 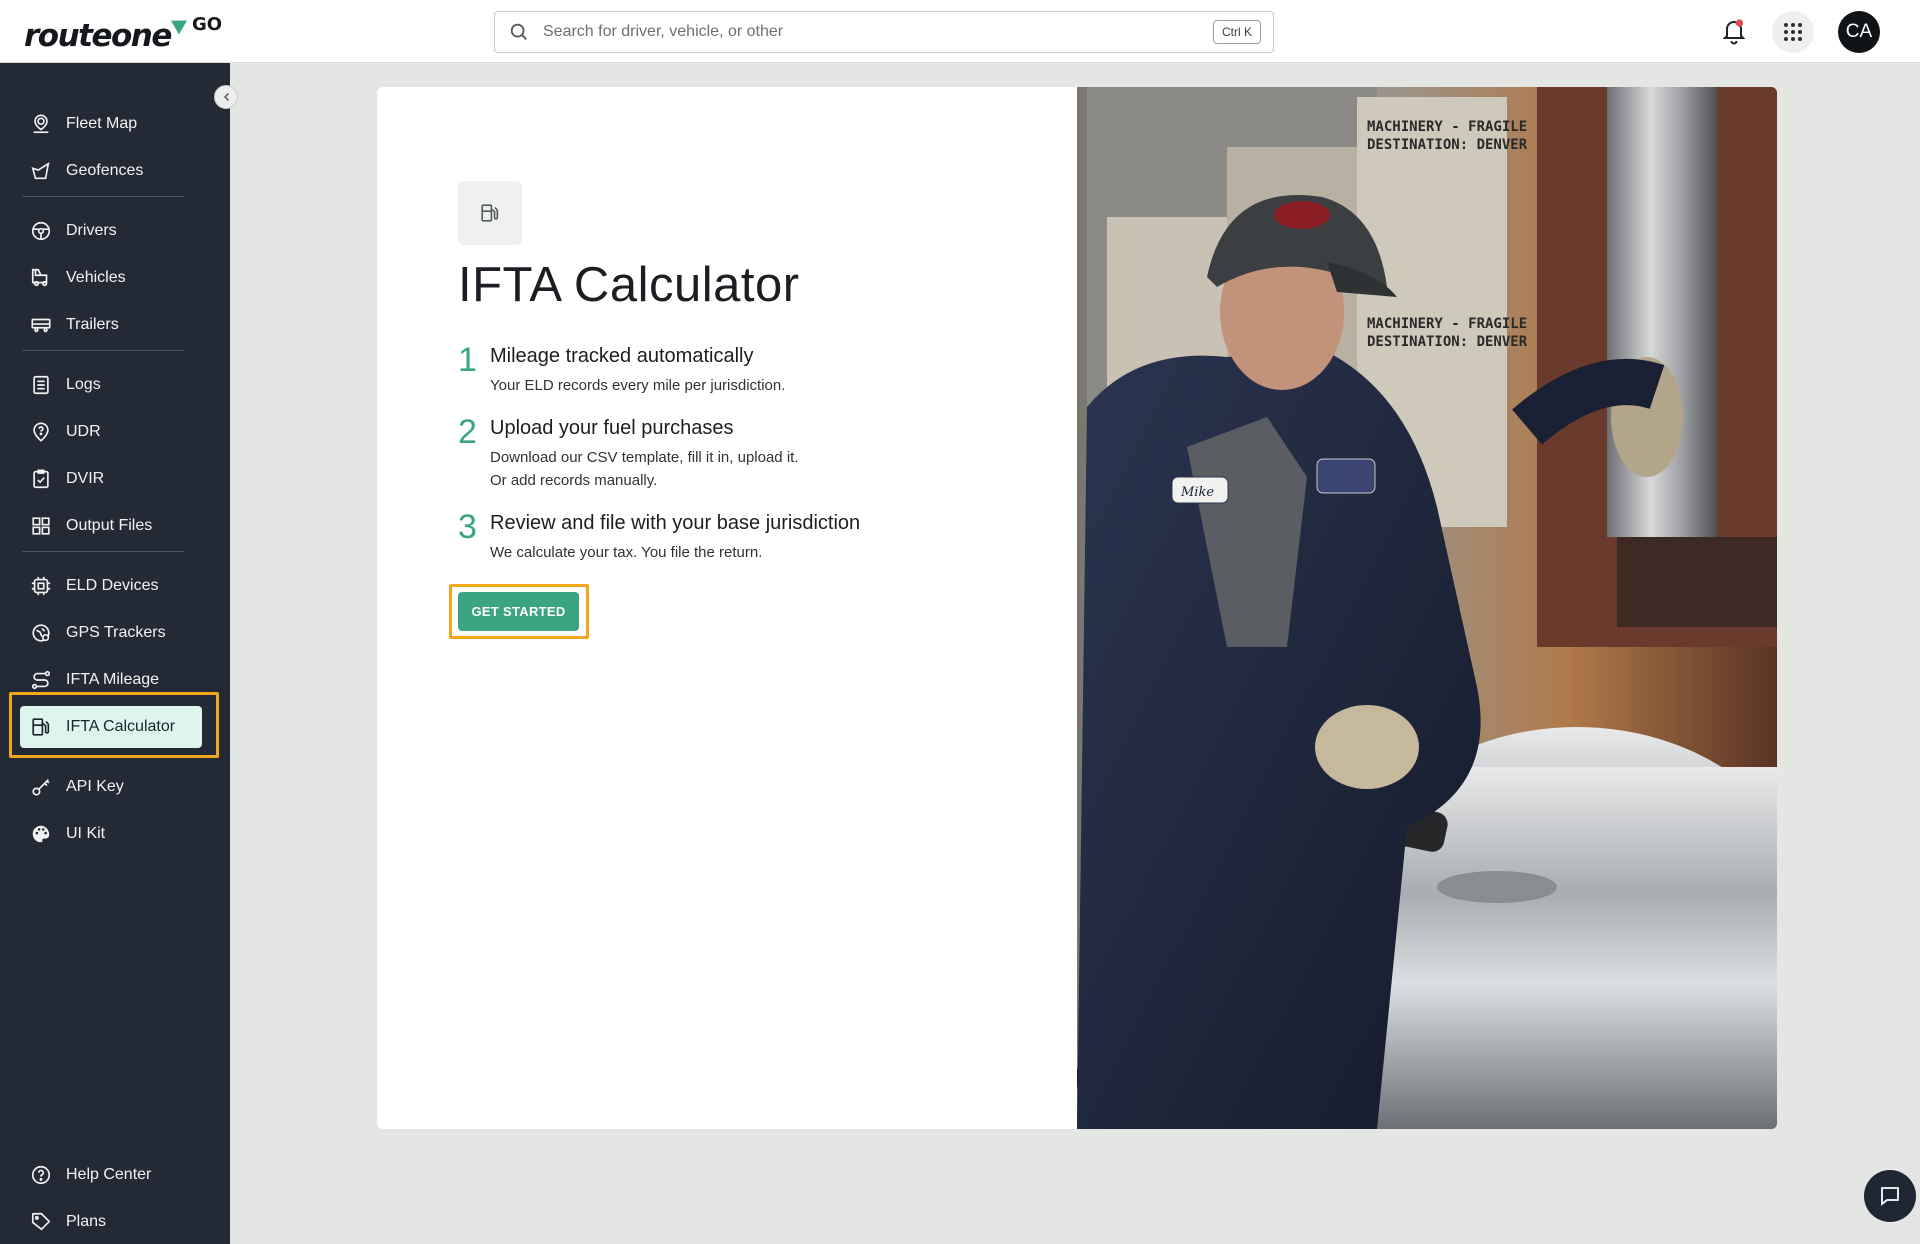 I want to click on sidebar-item-label: Trailers, so click(x=92, y=324).